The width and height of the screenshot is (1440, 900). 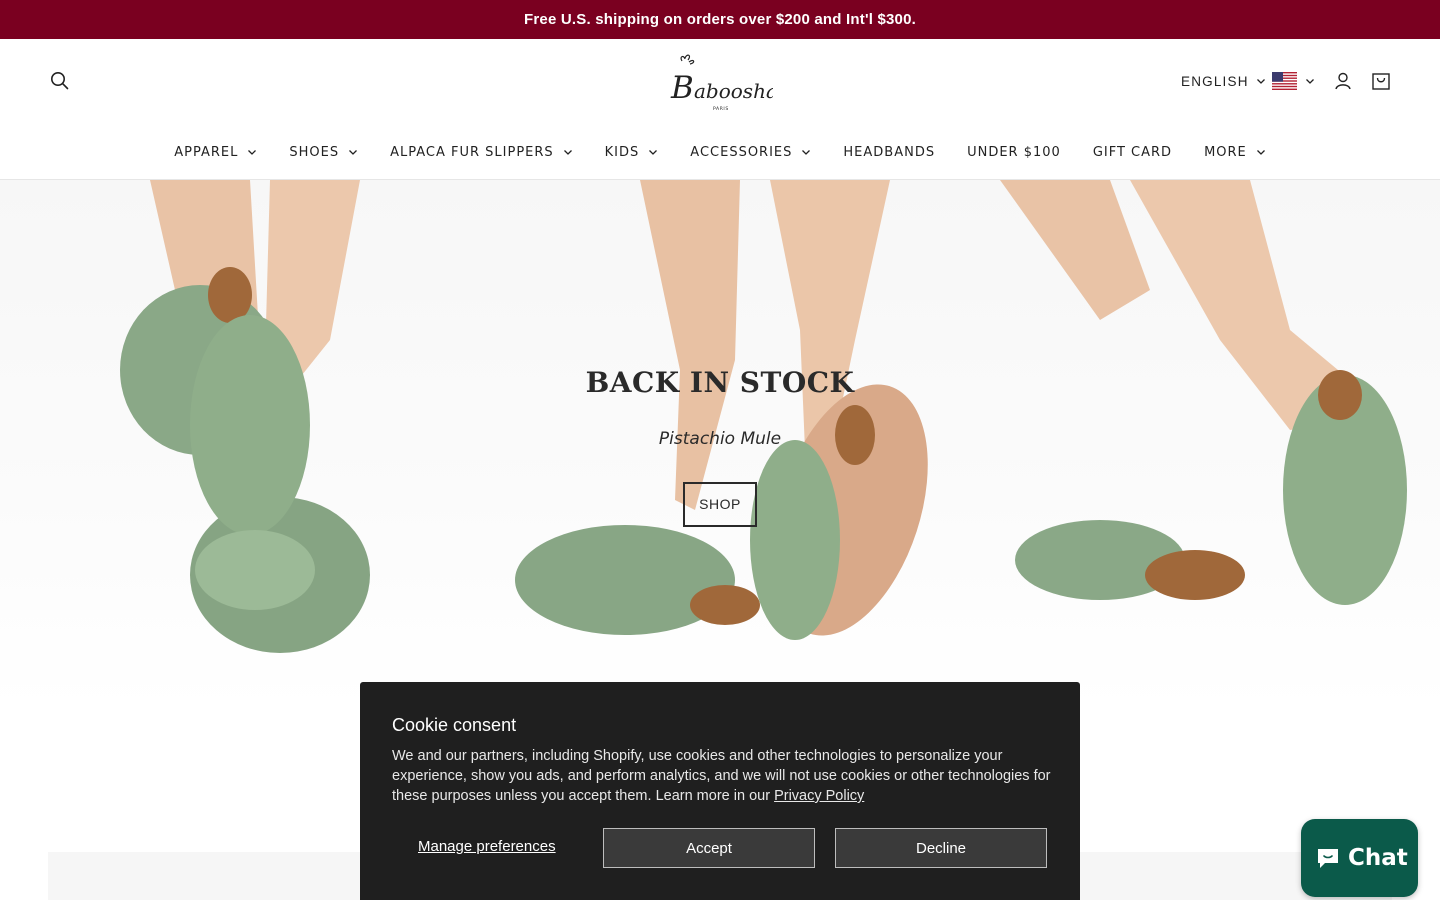 I want to click on manage-preferences-link: Manage preferences, so click(x=487, y=846).